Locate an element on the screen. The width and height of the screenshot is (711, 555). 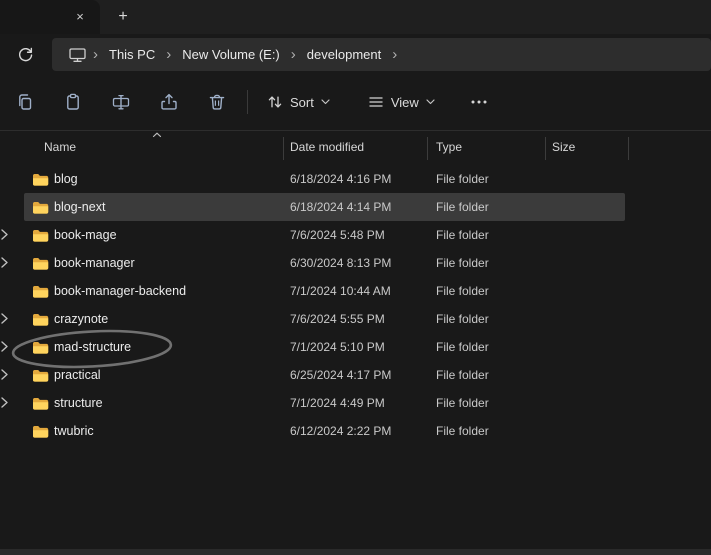
sort-icon is located at coordinates (275, 102).